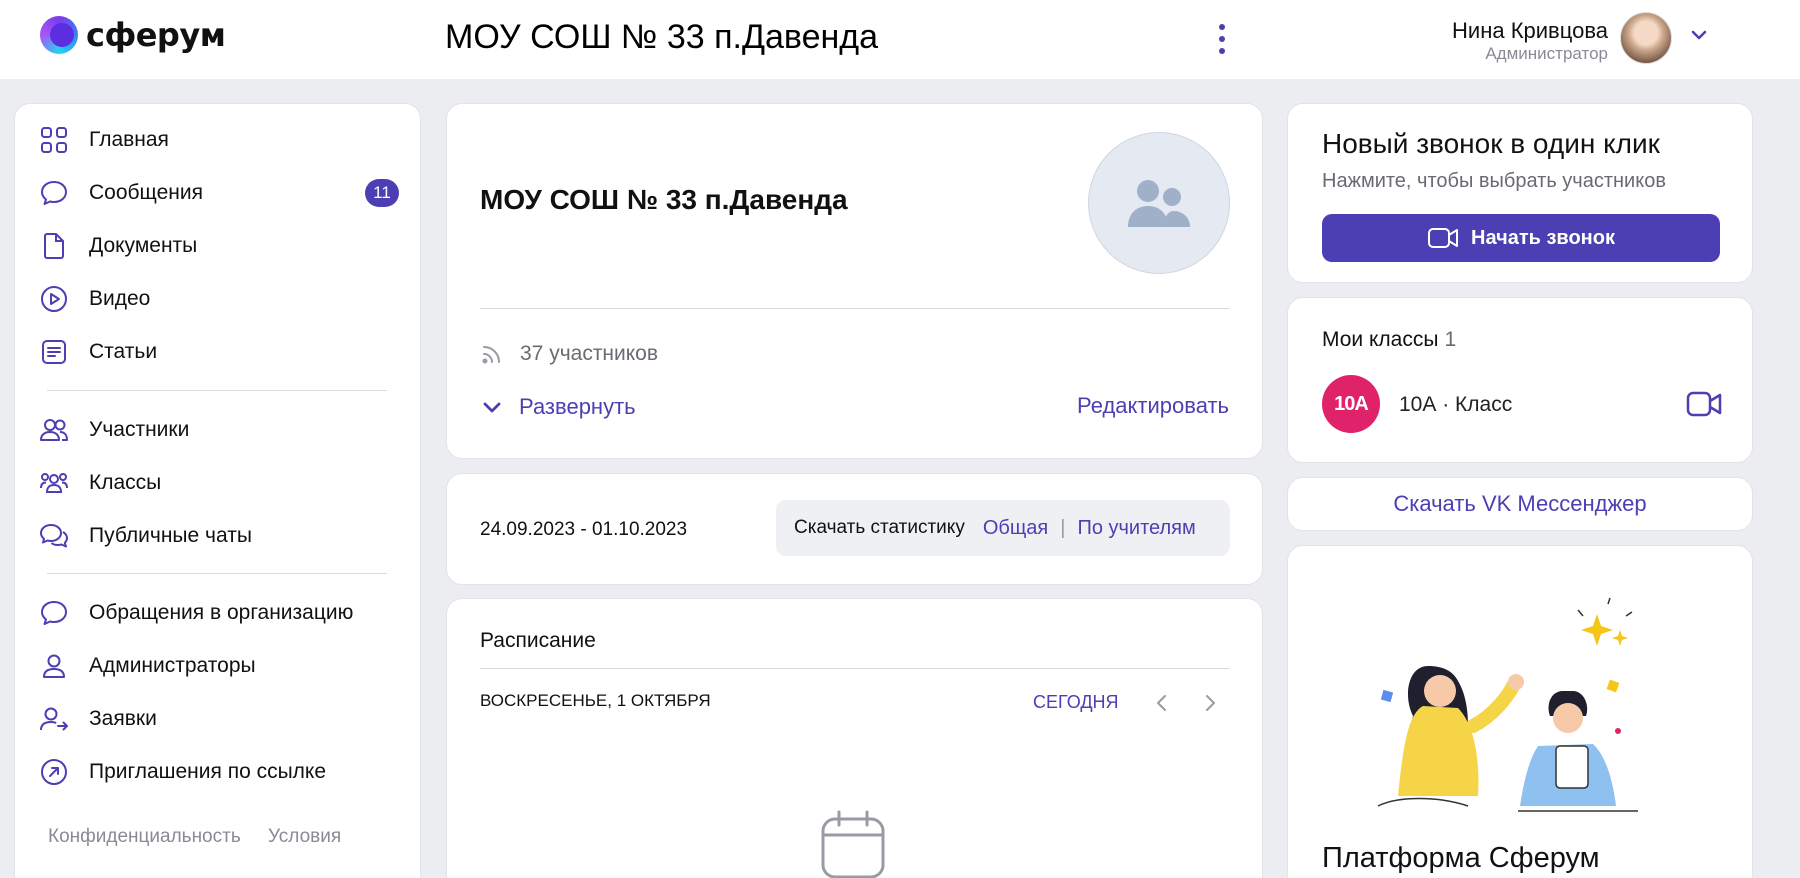 Image resolution: width=1800 pixels, height=878 pixels. I want to click on sidebar-item-label: Главная, so click(129, 139).